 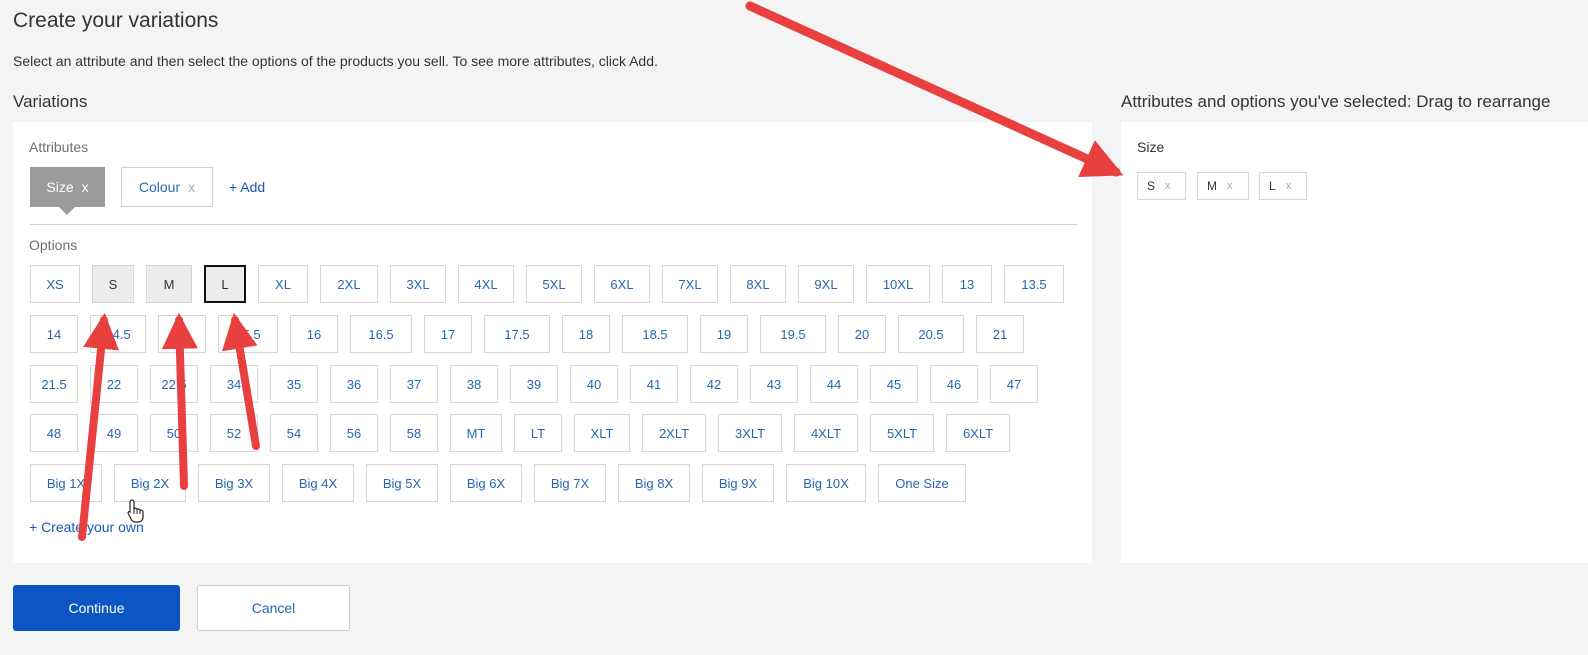 What do you see at coordinates (758, 284) in the screenshot?
I see `option-button: 8XL` at bounding box center [758, 284].